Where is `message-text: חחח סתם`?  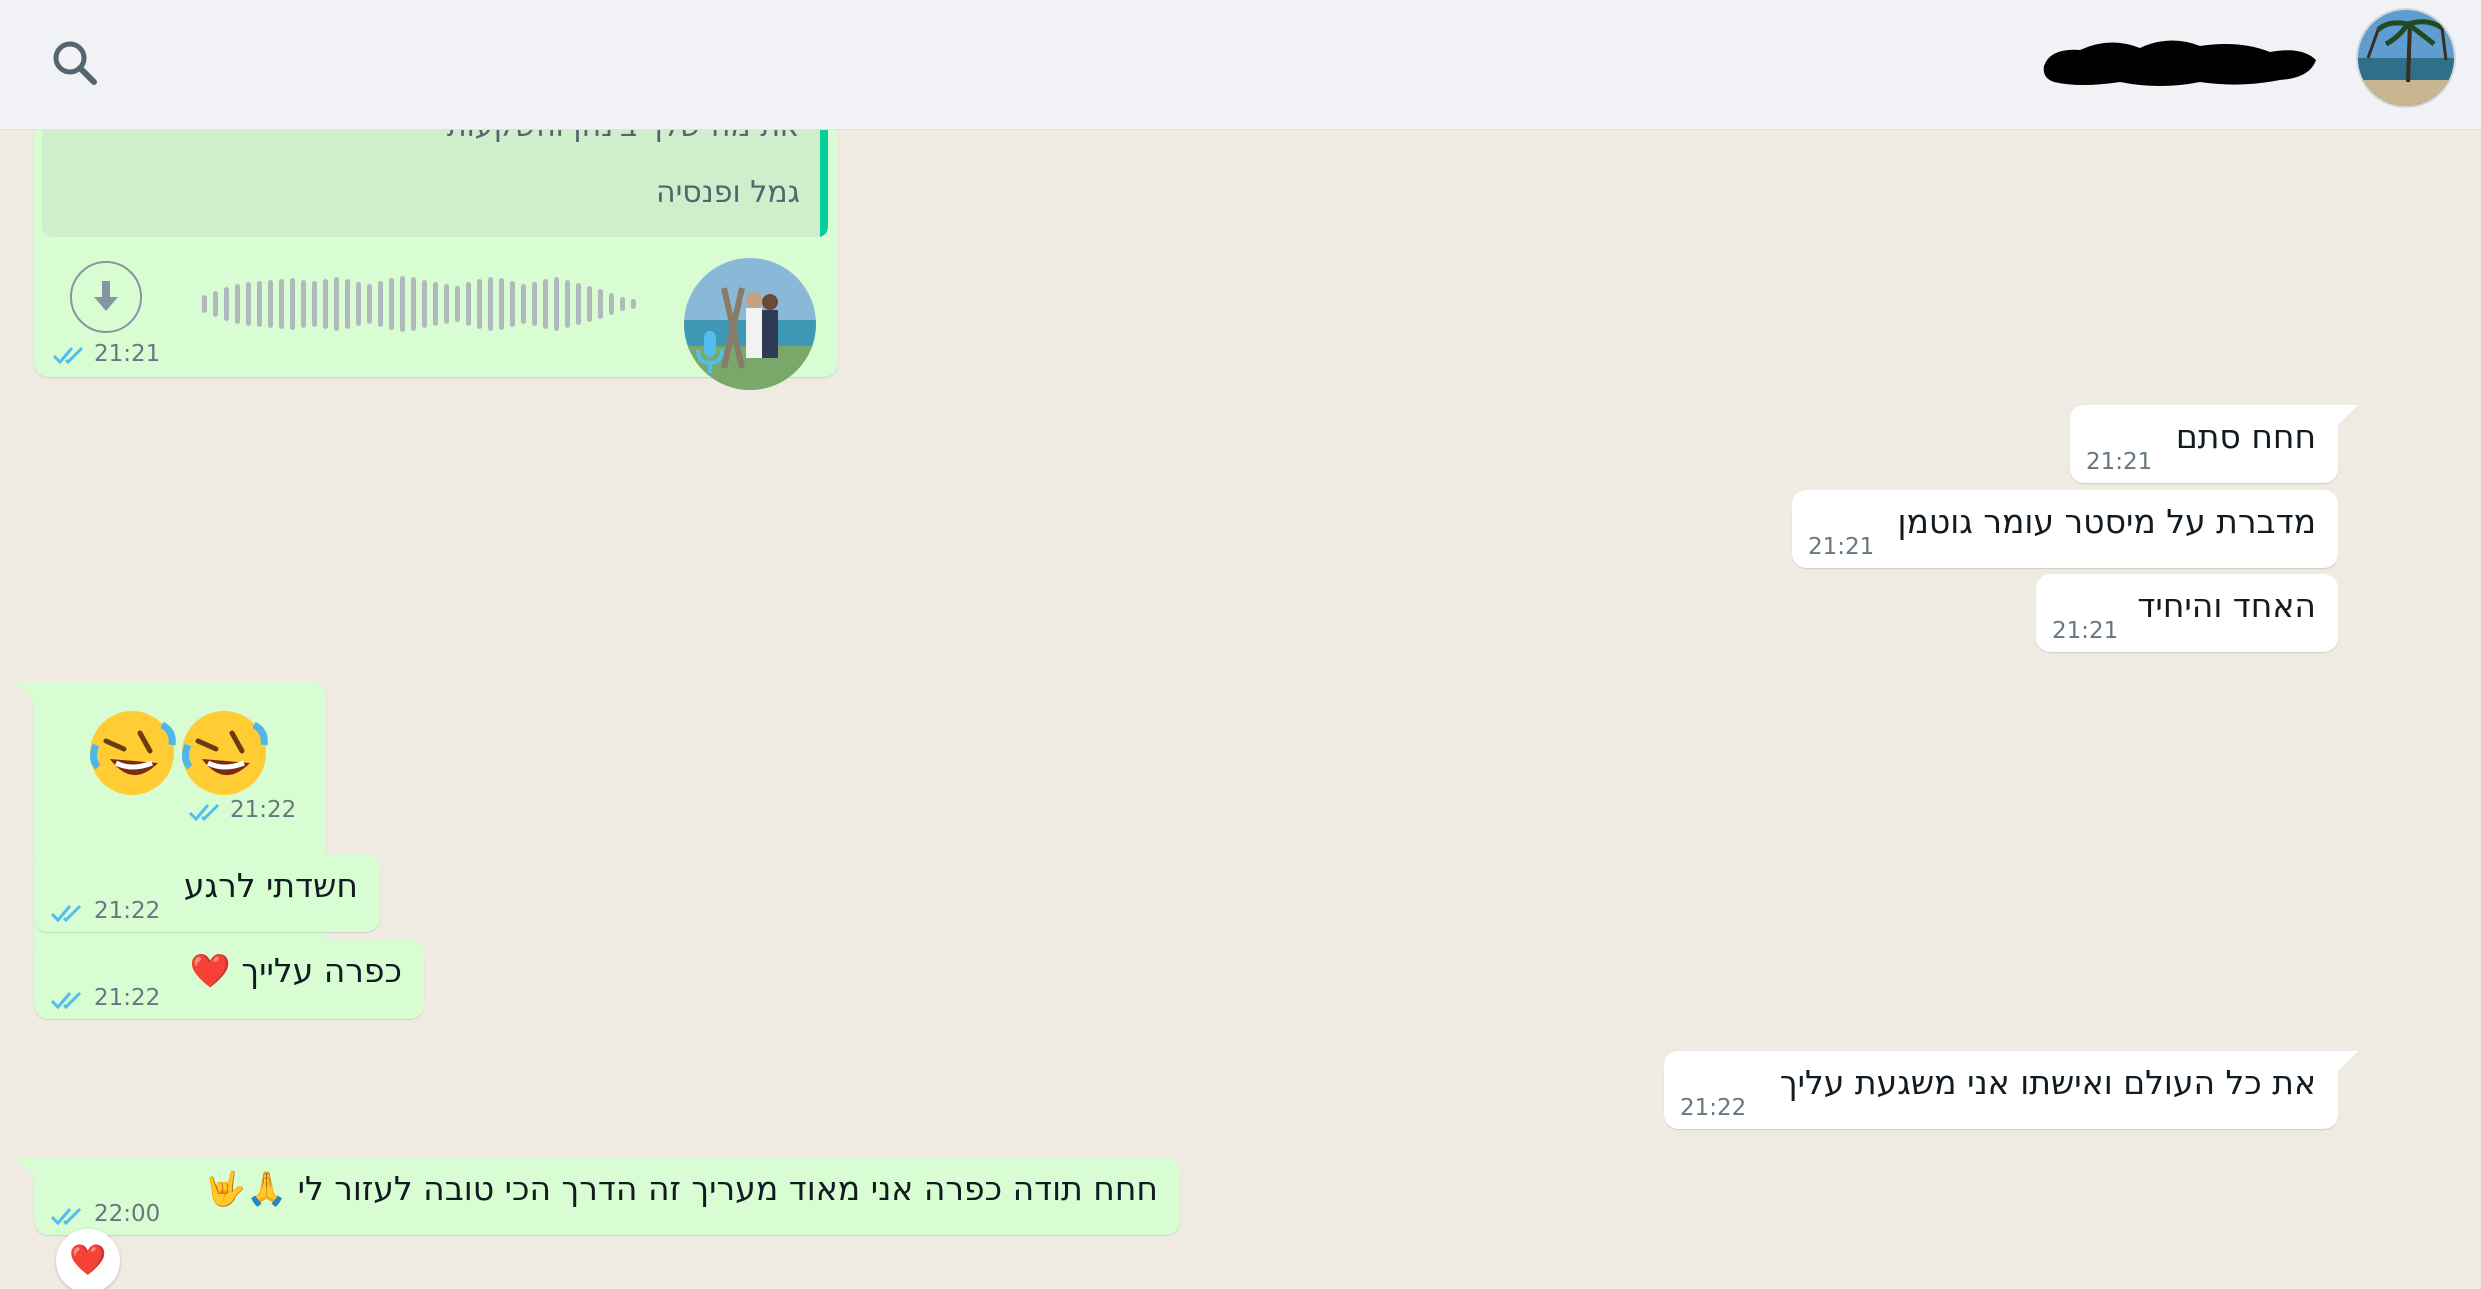
message-text: חחח סתם is located at coordinates (2245, 436).